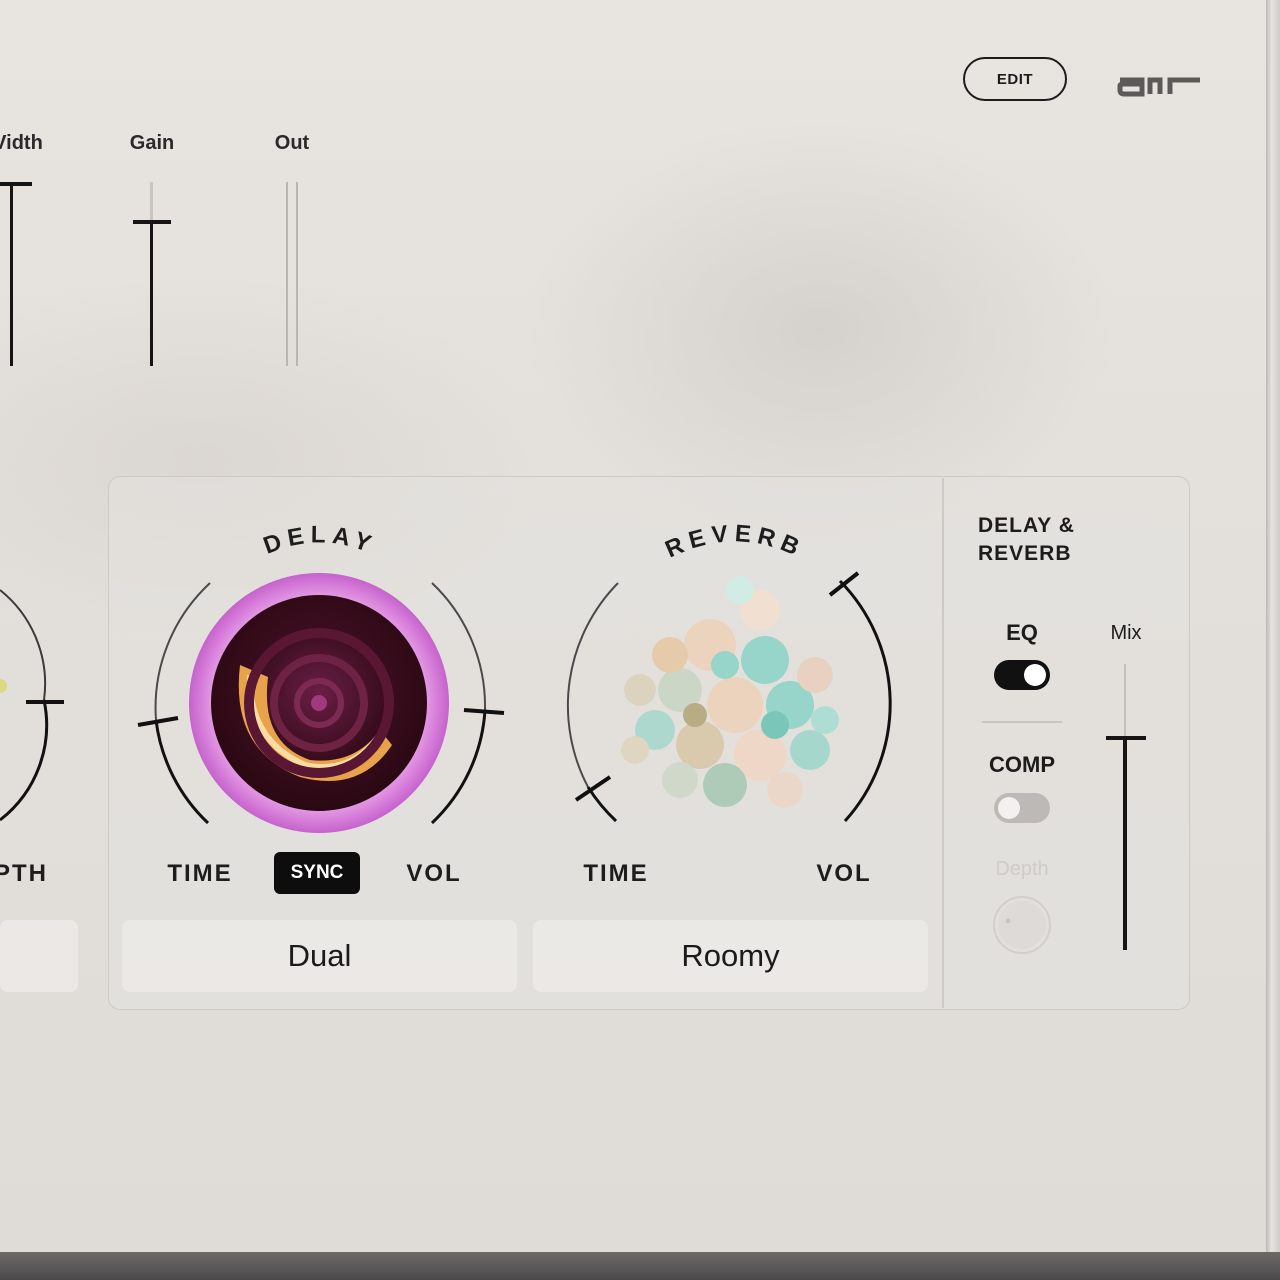 Image resolution: width=1280 pixels, height=1280 pixels. Describe the element at coordinates (1022, 869) in the screenshot. I see `depth-label: Depth` at that location.